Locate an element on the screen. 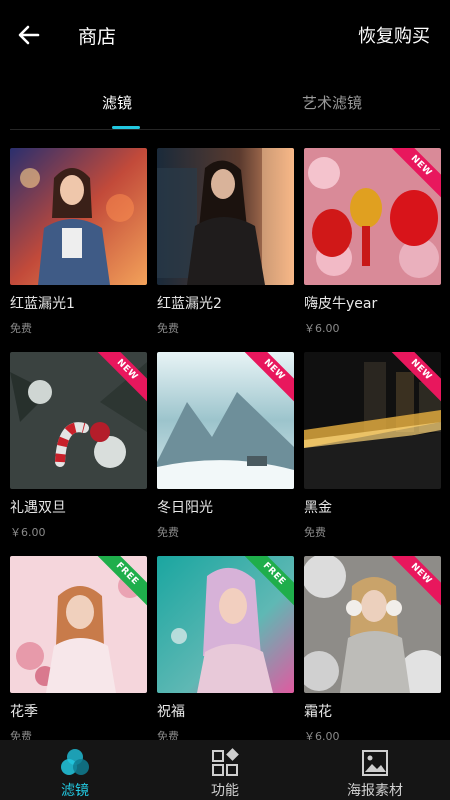 The height and width of the screenshot is (800, 450). grid-function-icon is located at coordinates (225, 763).